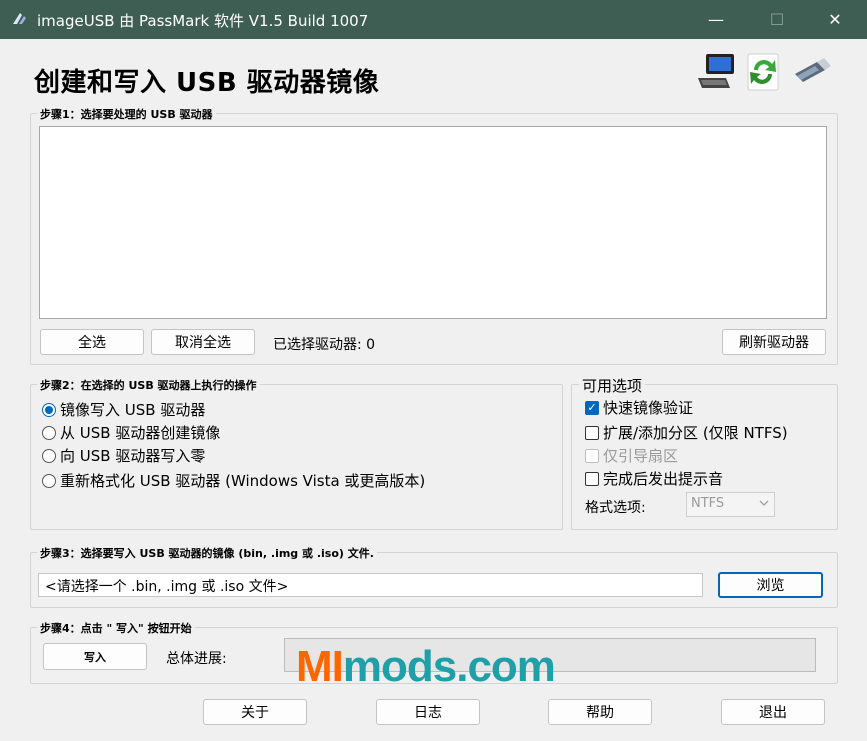 The height and width of the screenshot is (741, 867). I want to click on maximize-button: ☐, so click(777, 19).